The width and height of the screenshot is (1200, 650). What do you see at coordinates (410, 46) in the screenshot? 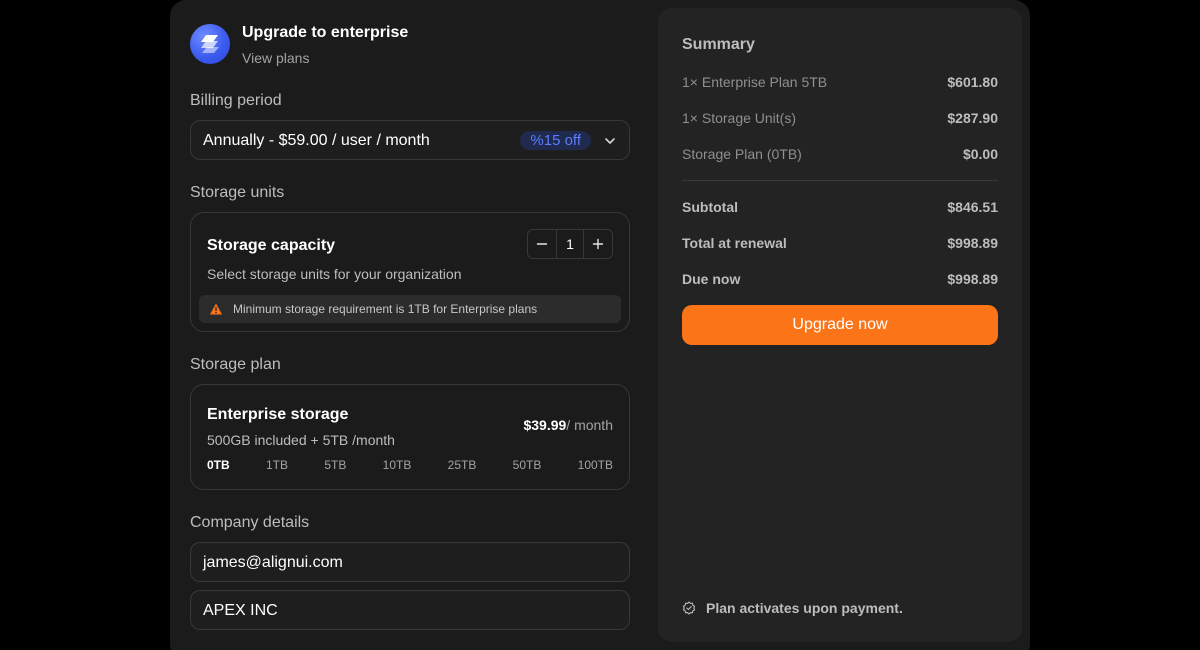
I see `header: Upgrade to enterprise View plans` at bounding box center [410, 46].